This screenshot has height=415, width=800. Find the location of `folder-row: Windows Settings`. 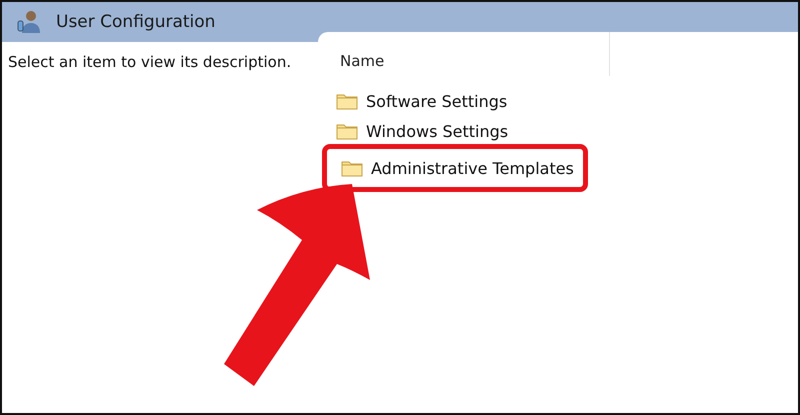

folder-row: Windows Settings is located at coordinates (558, 131).